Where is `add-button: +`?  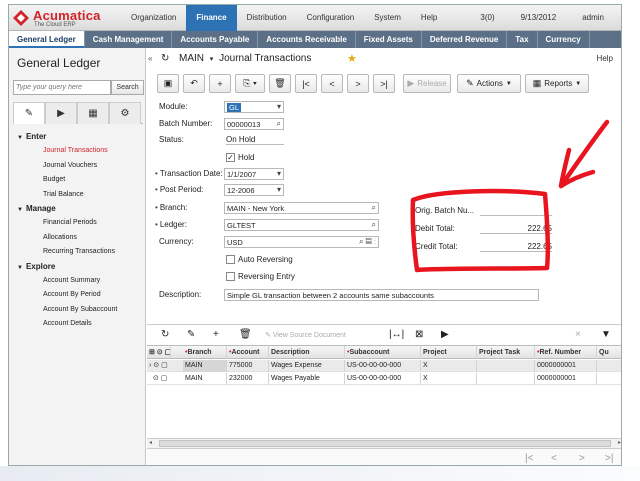 add-button: + is located at coordinates (220, 83).